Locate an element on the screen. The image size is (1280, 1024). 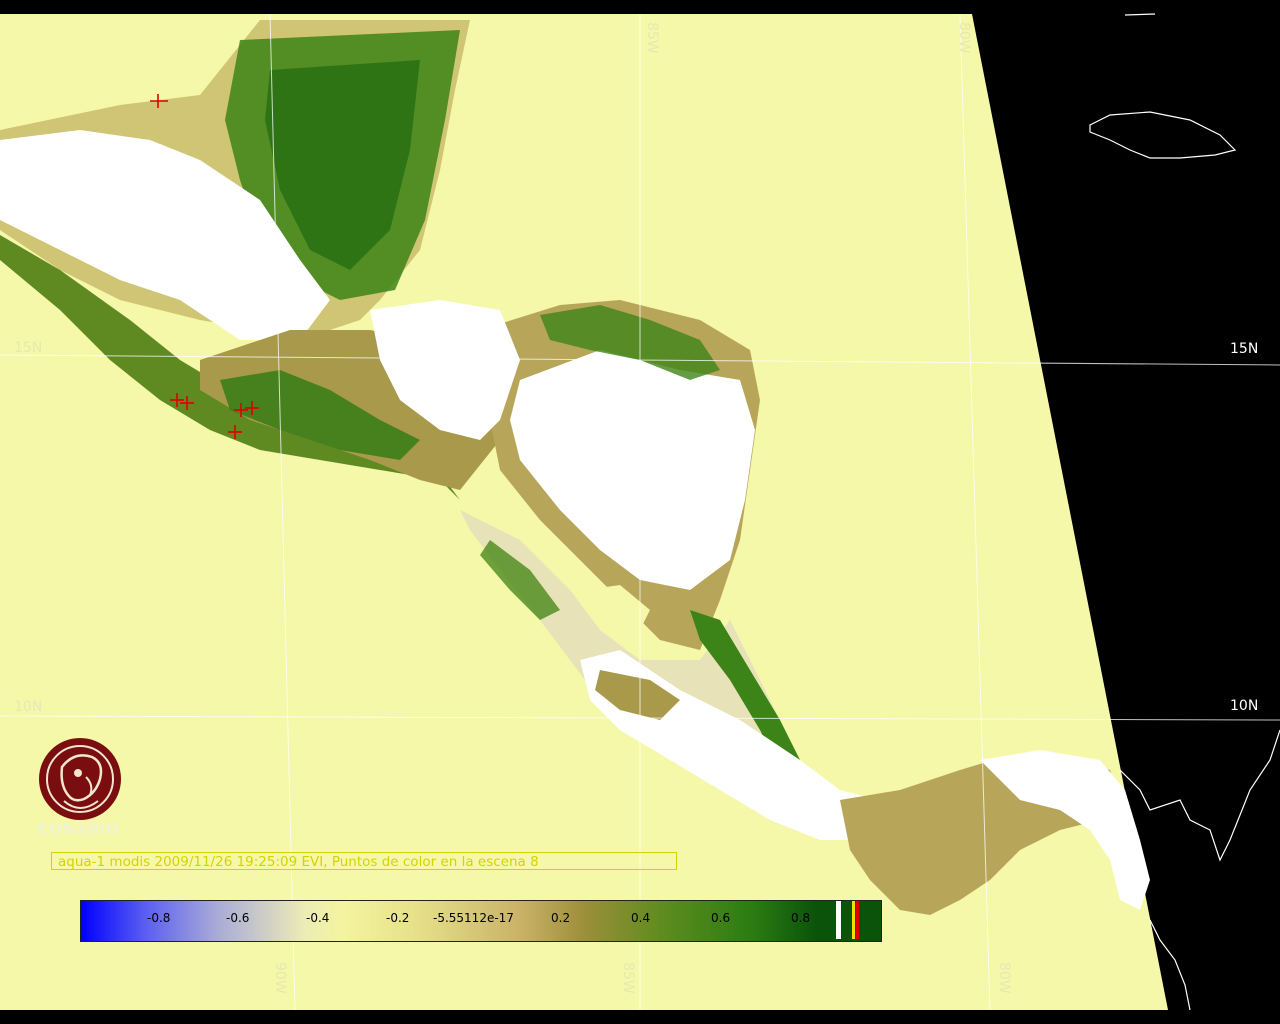
colorbar-tick: 0.8 is located at coordinates (801, 918).